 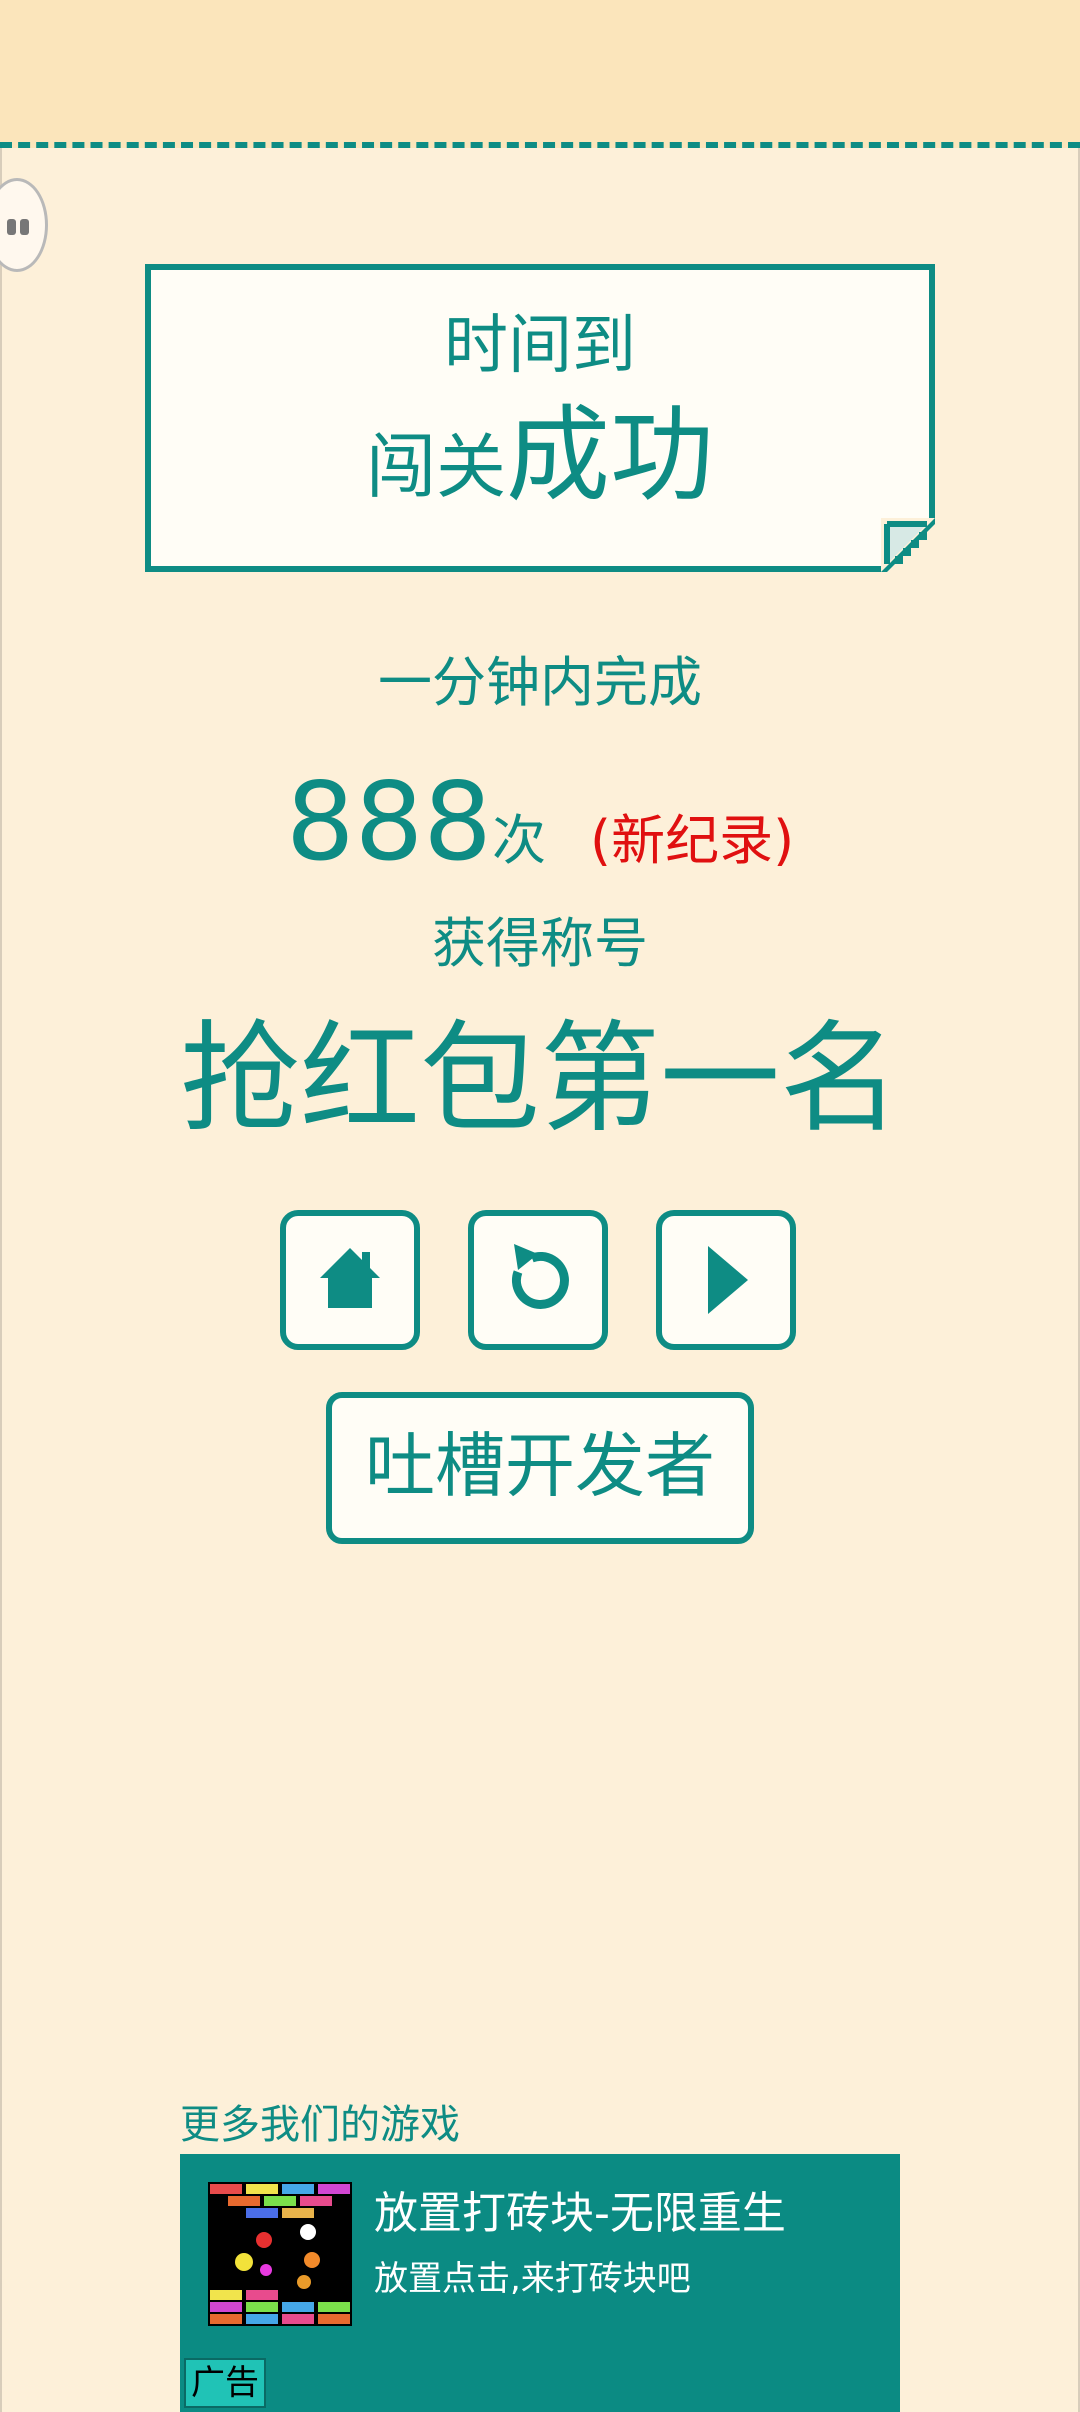 What do you see at coordinates (11, 227) in the screenshot?
I see `pause-icon` at bounding box center [11, 227].